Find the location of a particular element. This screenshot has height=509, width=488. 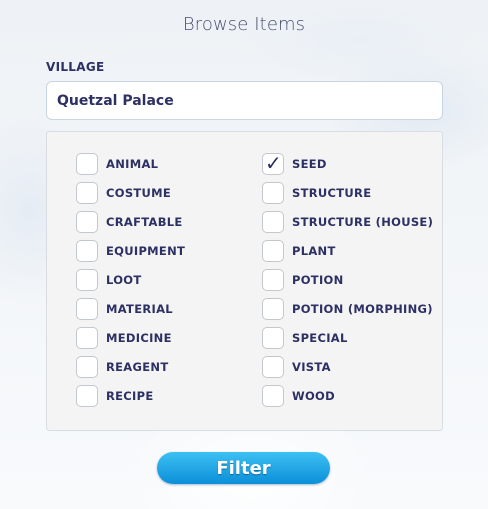

category-structure: STRUCTURE is located at coordinates (347, 192).